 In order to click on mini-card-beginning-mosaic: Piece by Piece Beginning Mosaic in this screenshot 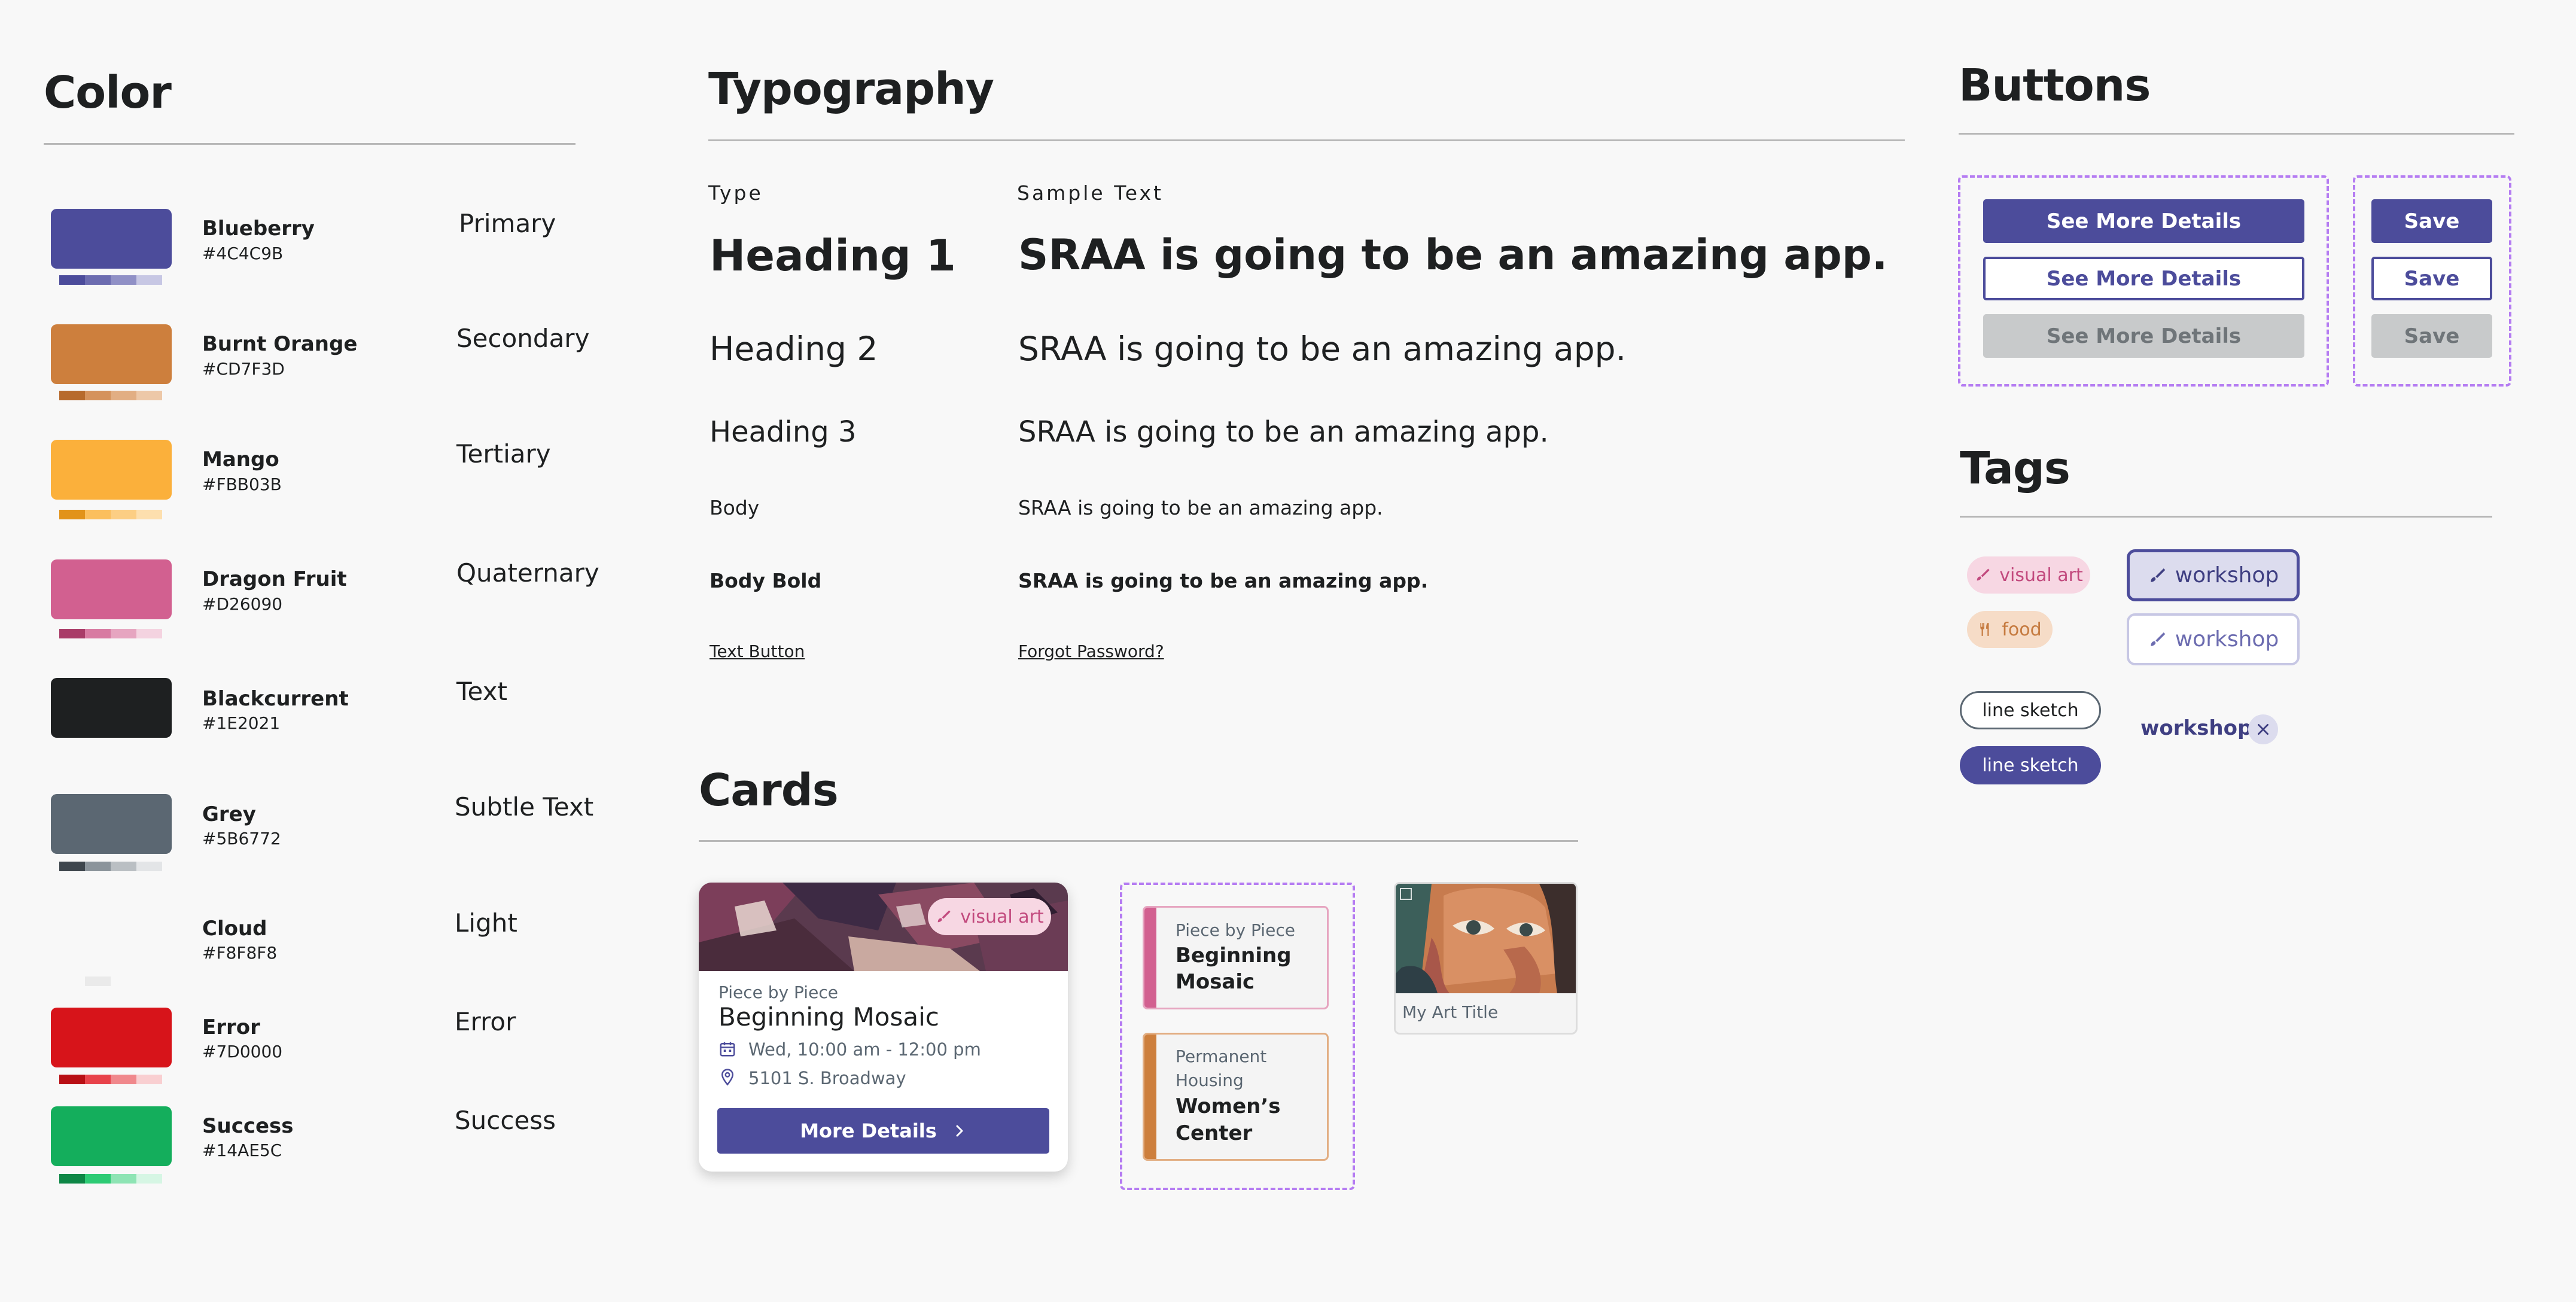, I will do `click(1236, 957)`.